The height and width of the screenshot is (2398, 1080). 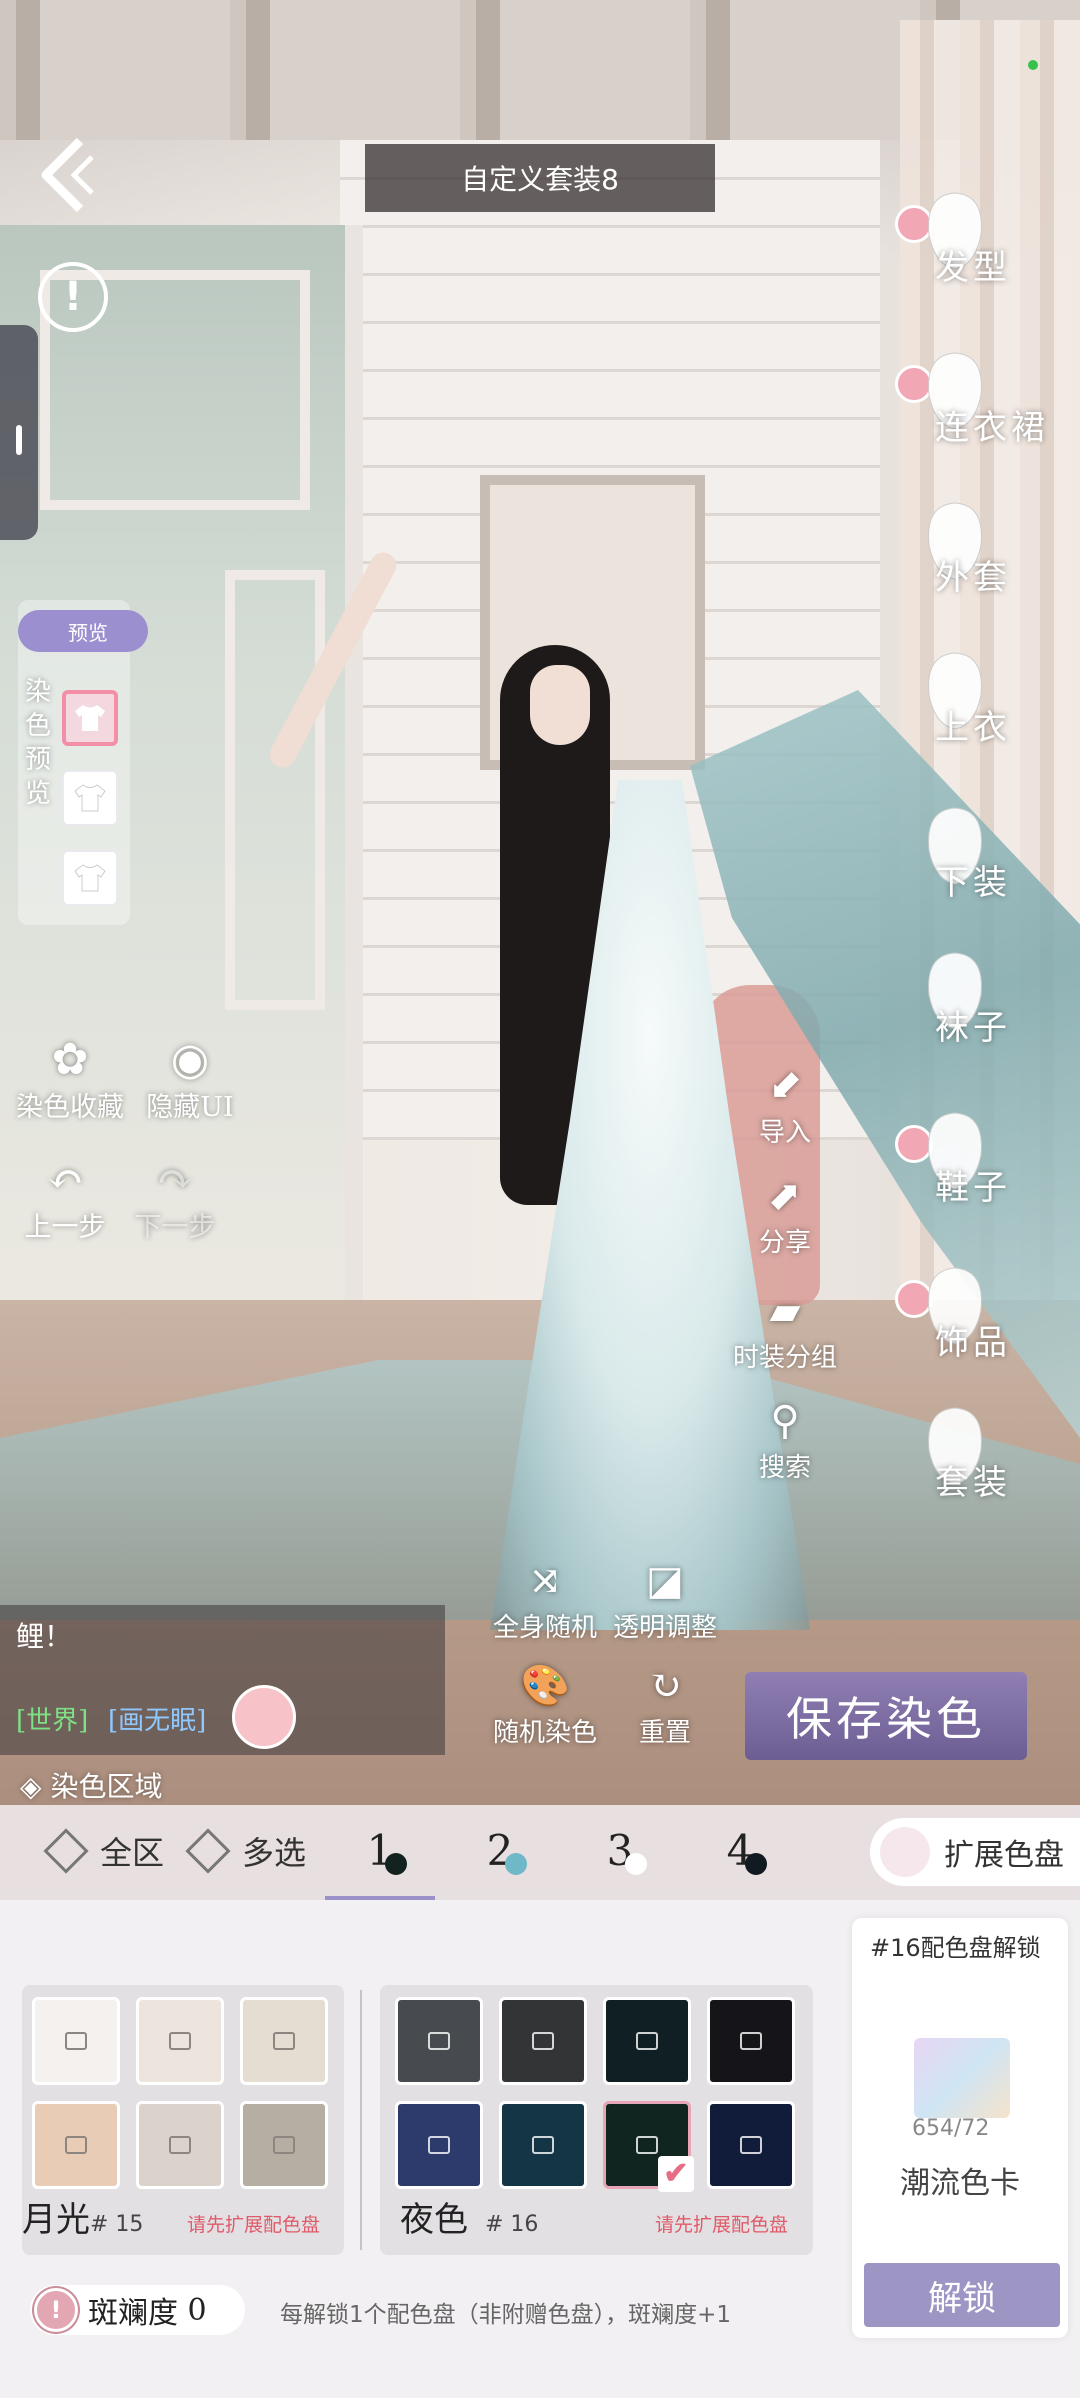 What do you see at coordinates (973, 1483) in the screenshot?
I see `category-label: 套装` at bounding box center [973, 1483].